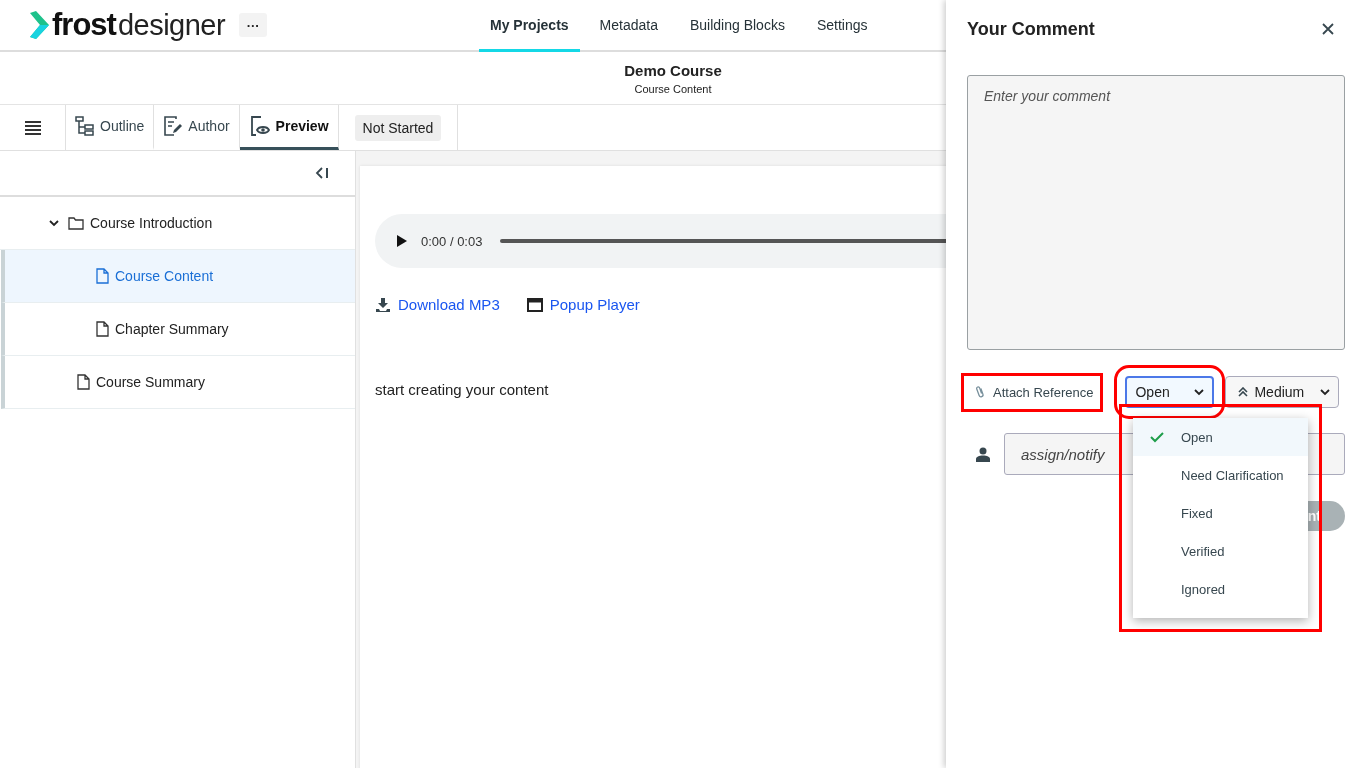 The image size is (1366, 768). What do you see at coordinates (150, 382) in the screenshot?
I see `tree-item-label: Course Summary` at bounding box center [150, 382].